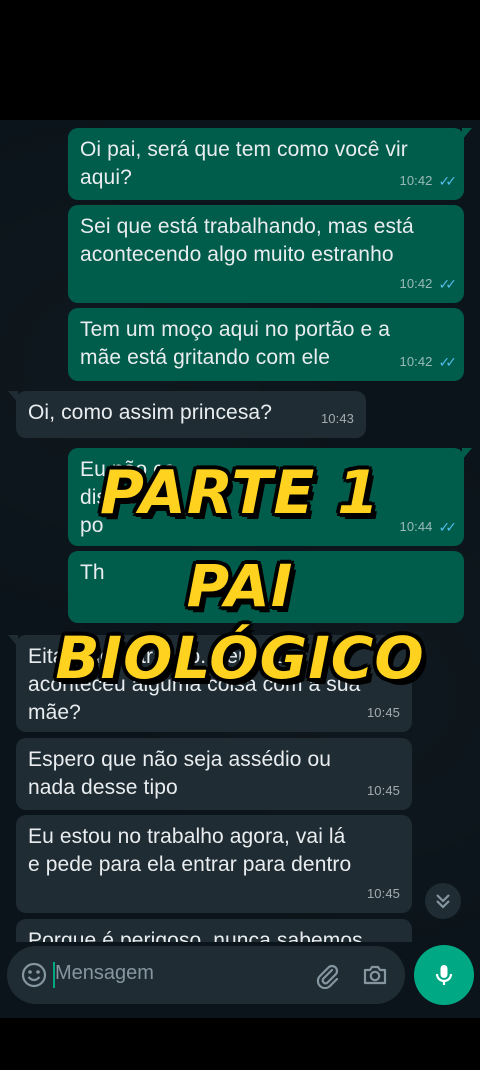  Describe the element at coordinates (240, 622) in the screenshot. I see `overlay-title-subject: PAI BIOLÓGICO` at that location.